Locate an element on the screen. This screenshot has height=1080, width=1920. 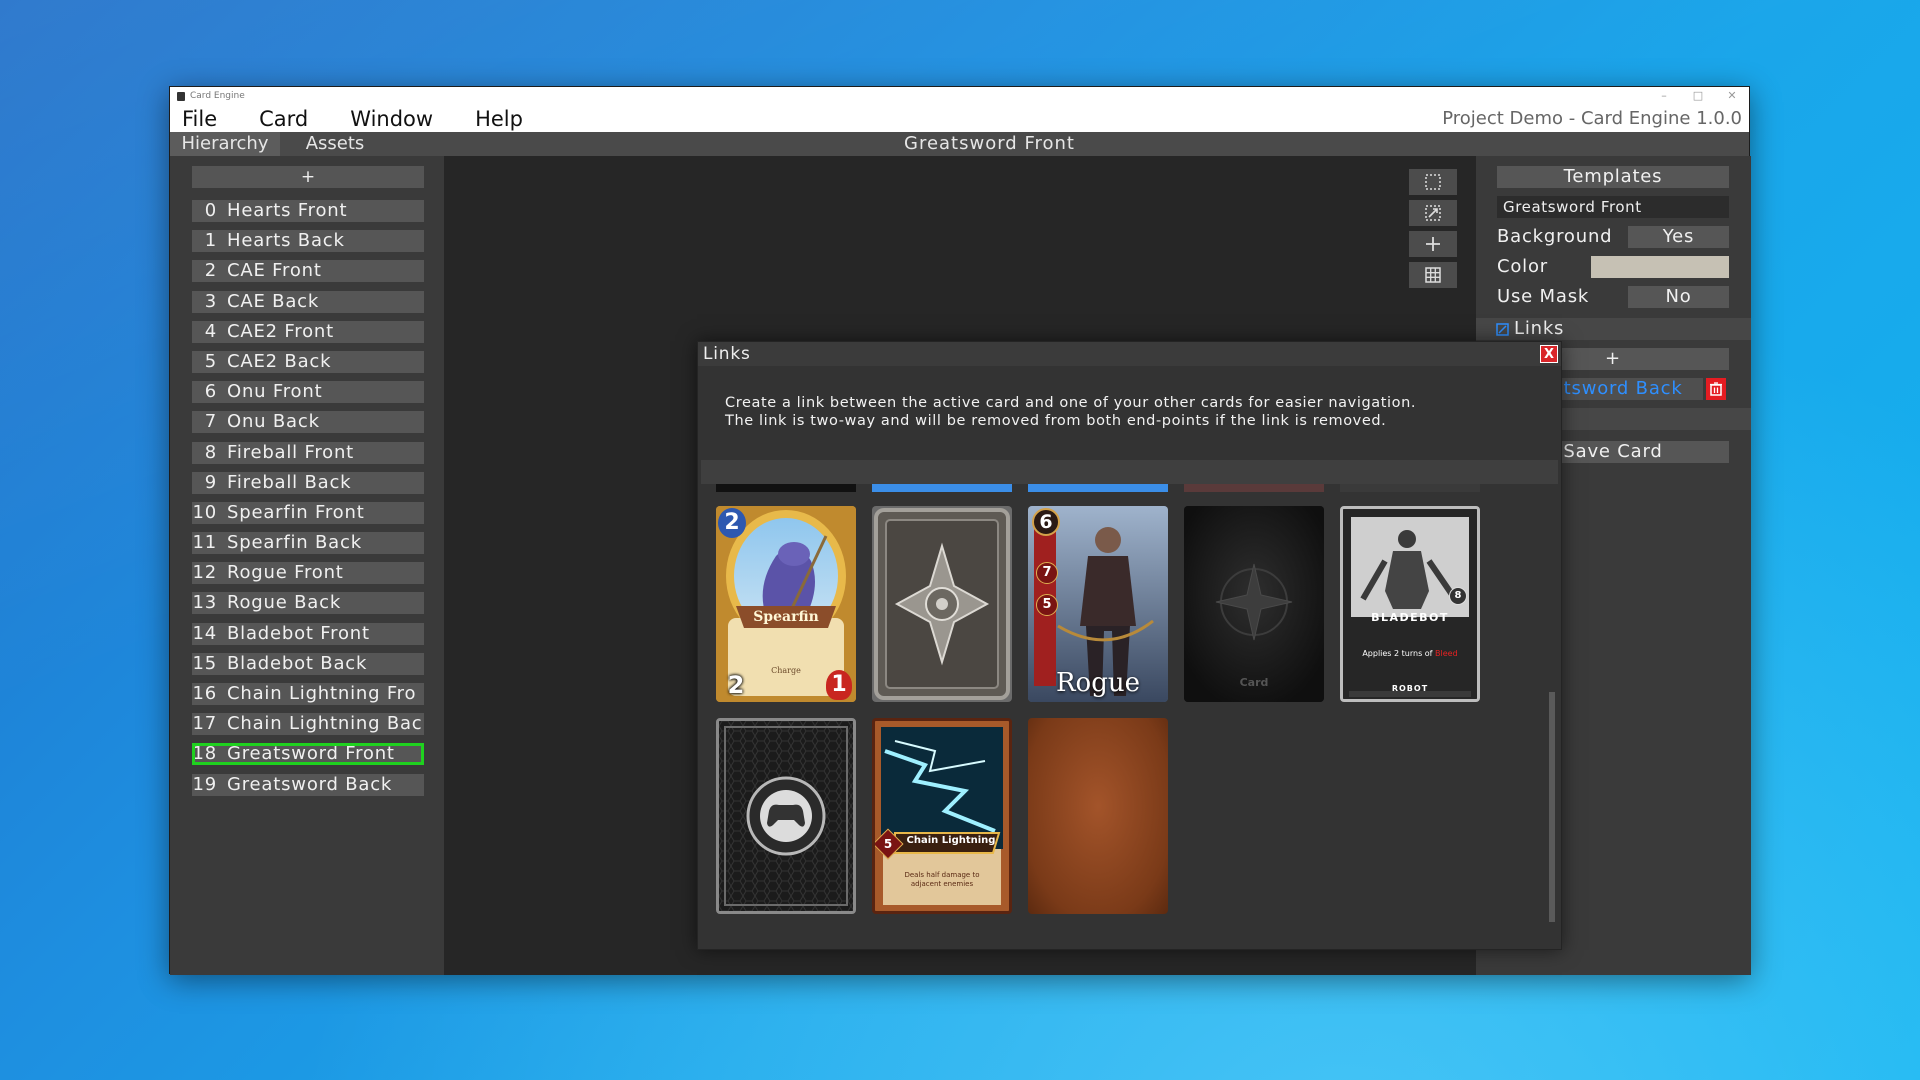
background-label: Background is located at coordinates (1555, 236).